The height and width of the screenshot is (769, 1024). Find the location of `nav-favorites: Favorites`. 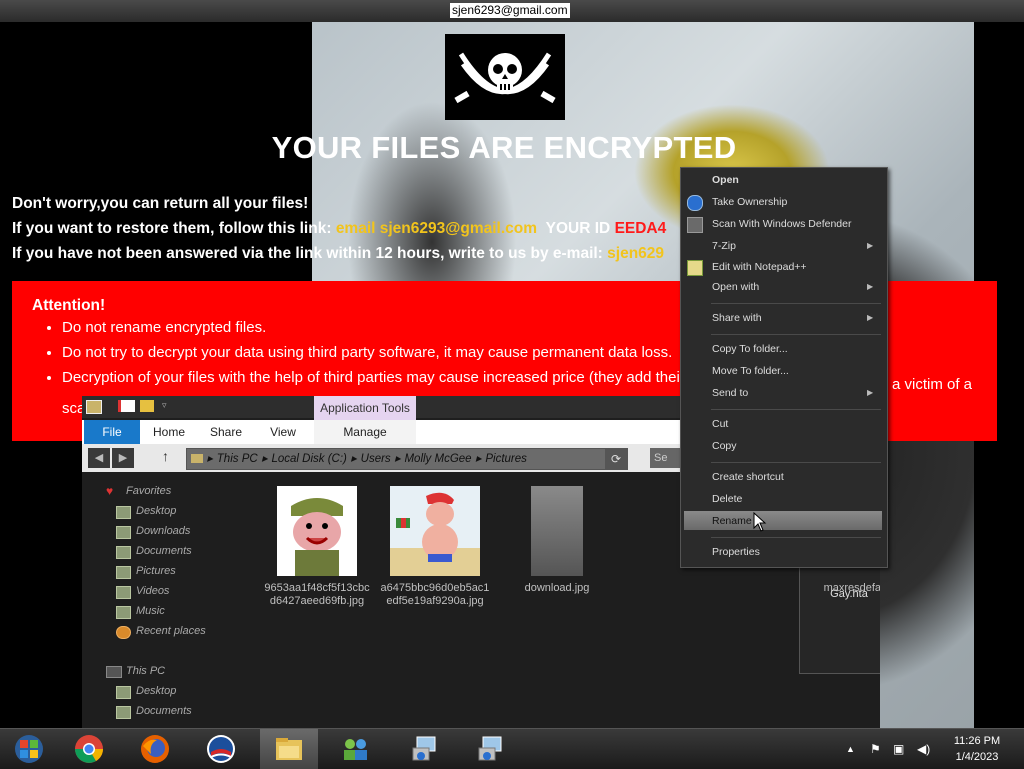

nav-favorites: Favorites is located at coordinates (148, 491).